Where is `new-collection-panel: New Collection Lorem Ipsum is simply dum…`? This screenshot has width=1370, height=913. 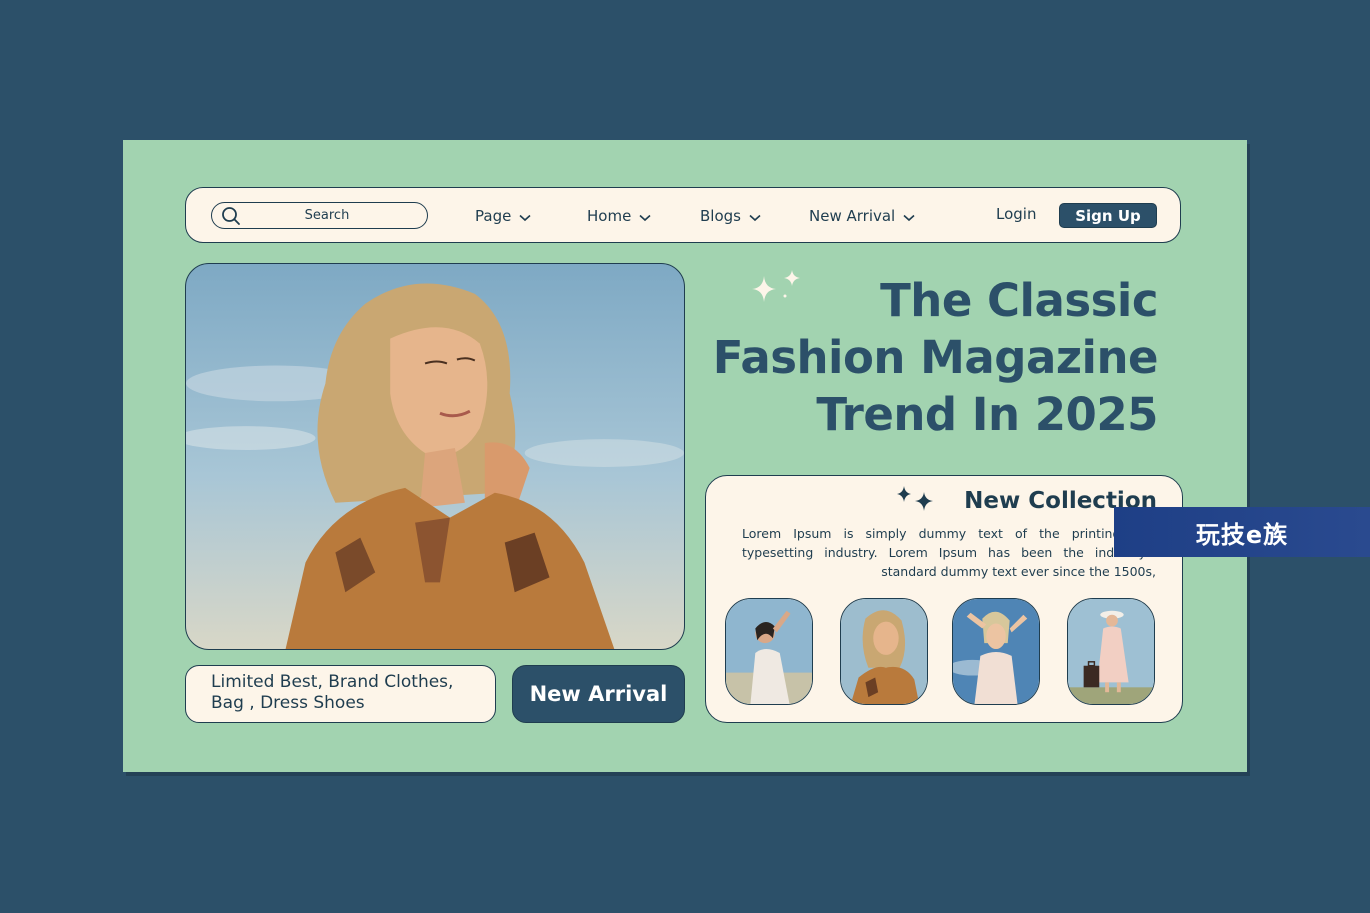
new-collection-panel: New Collection Lorem Ipsum is simply dum… is located at coordinates (944, 599).